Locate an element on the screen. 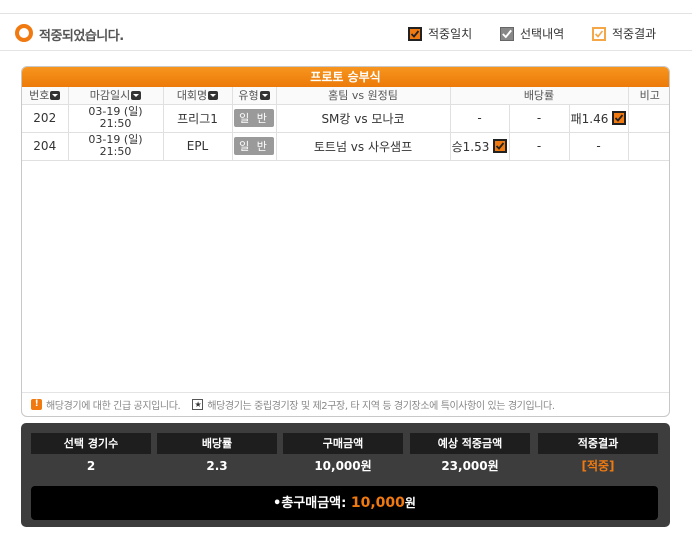 The width and height of the screenshot is (692, 539). summary-value: 2 is located at coordinates (91, 466).